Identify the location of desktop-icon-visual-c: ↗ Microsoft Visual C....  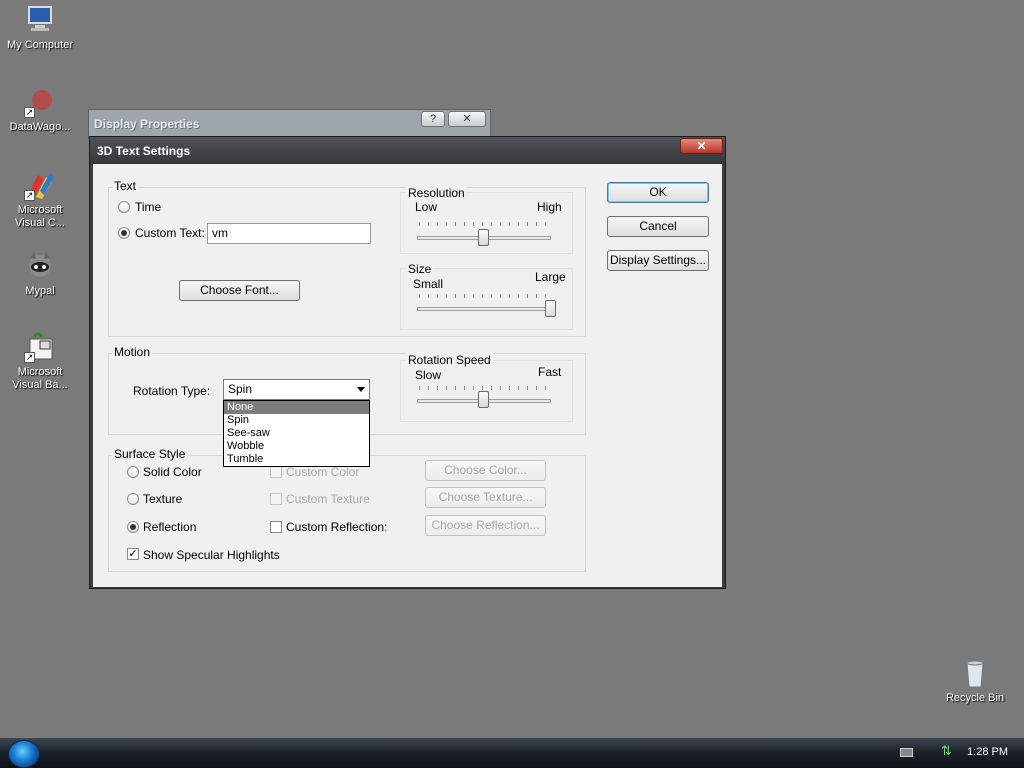
(40, 199).